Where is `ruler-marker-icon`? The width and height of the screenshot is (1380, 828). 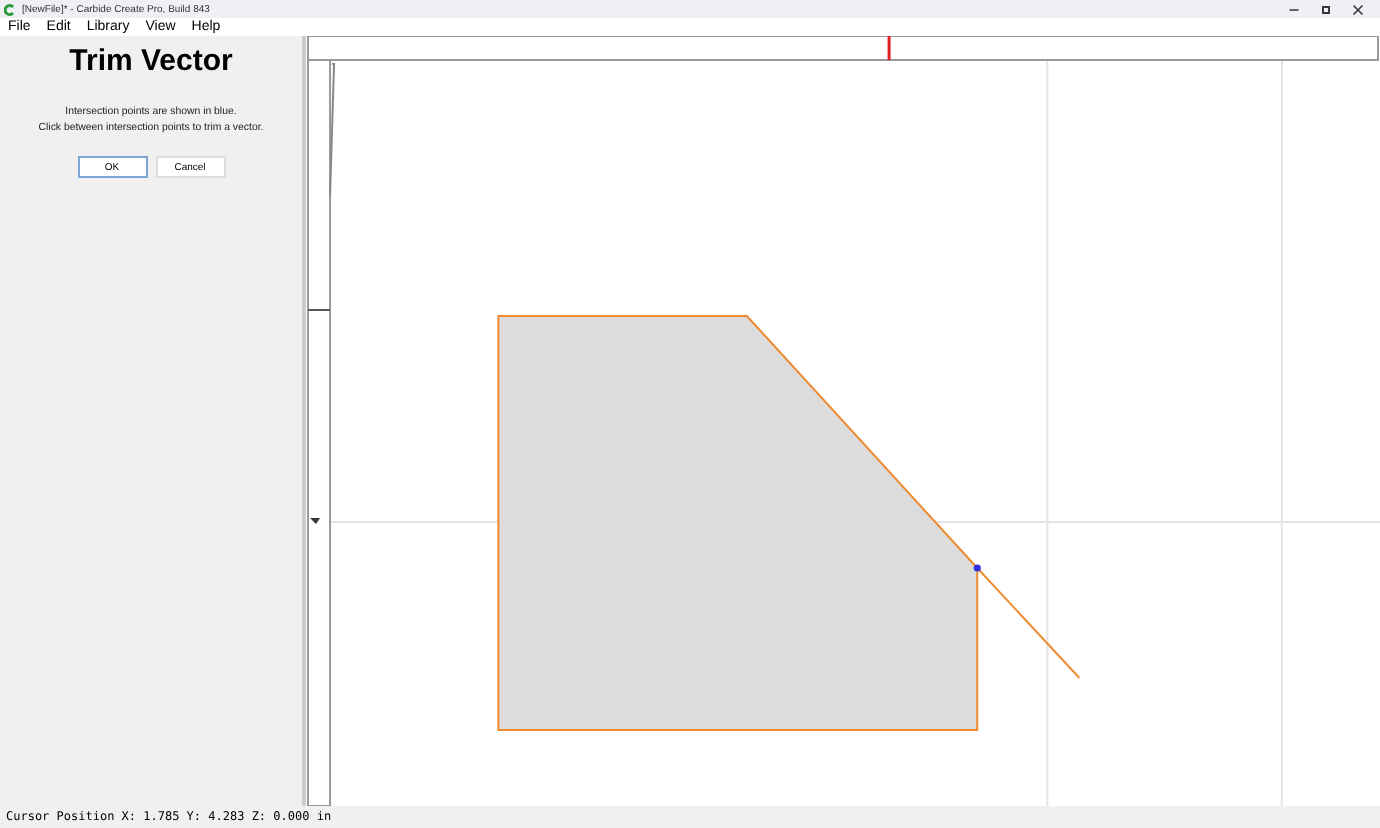
ruler-marker-icon is located at coordinates (315, 521).